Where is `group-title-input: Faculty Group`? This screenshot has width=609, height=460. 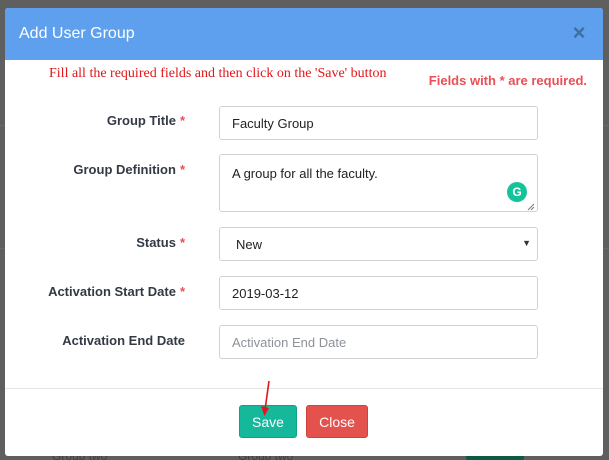
group-title-input: Faculty Group is located at coordinates (378, 123).